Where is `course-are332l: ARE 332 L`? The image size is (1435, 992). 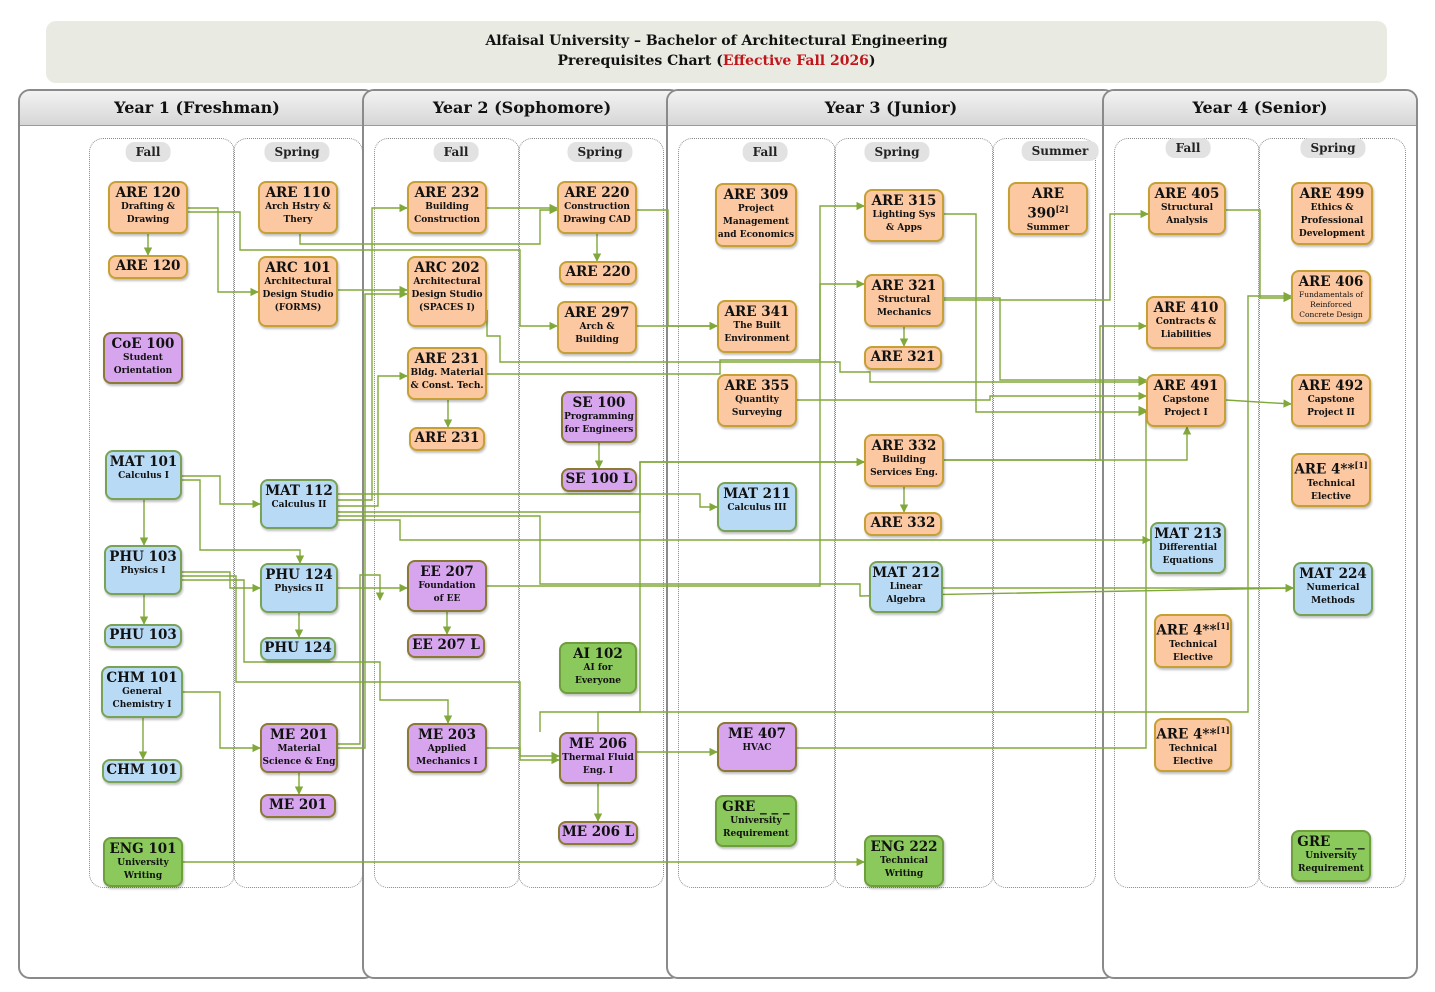 course-are332l: ARE 332 L is located at coordinates (903, 524).